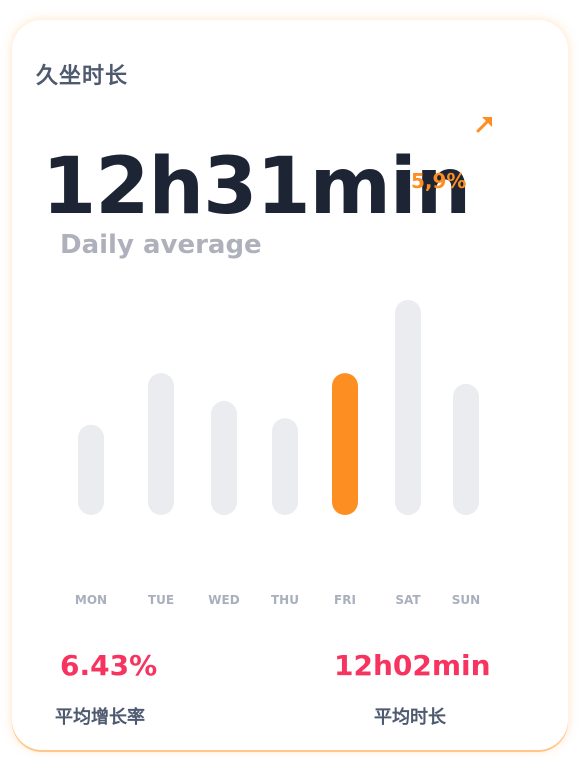 The height and width of the screenshot is (767, 579). What do you see at coordinates (100, 717) in the screenshot?
I see `average-growth-rate-label: 平均增长率` at bounding box center [100, 717].